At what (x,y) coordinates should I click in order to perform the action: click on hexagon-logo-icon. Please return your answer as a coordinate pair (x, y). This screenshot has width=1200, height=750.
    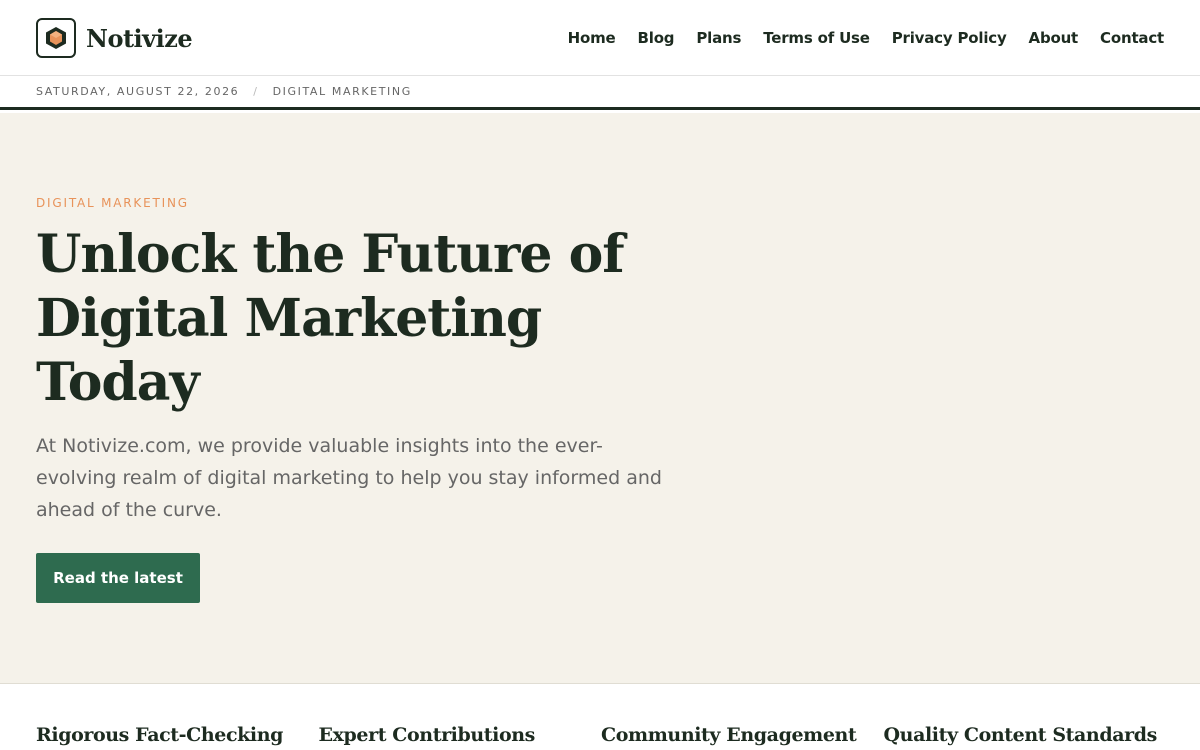
    Looking at the image, I should click on (56, 38).